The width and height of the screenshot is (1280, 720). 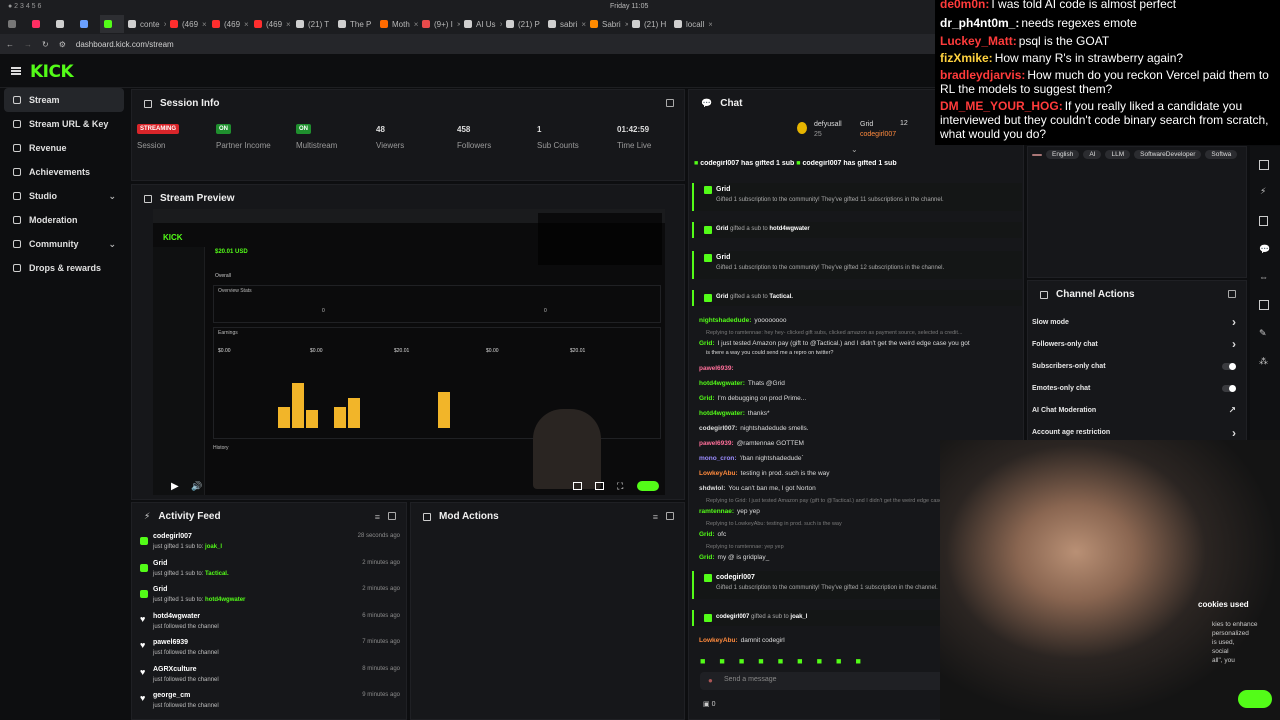 What do you see at coordinates (523, 24) in the screenshot?
I see `browser-tab: (21) P×` at bounding box center [523, 24].